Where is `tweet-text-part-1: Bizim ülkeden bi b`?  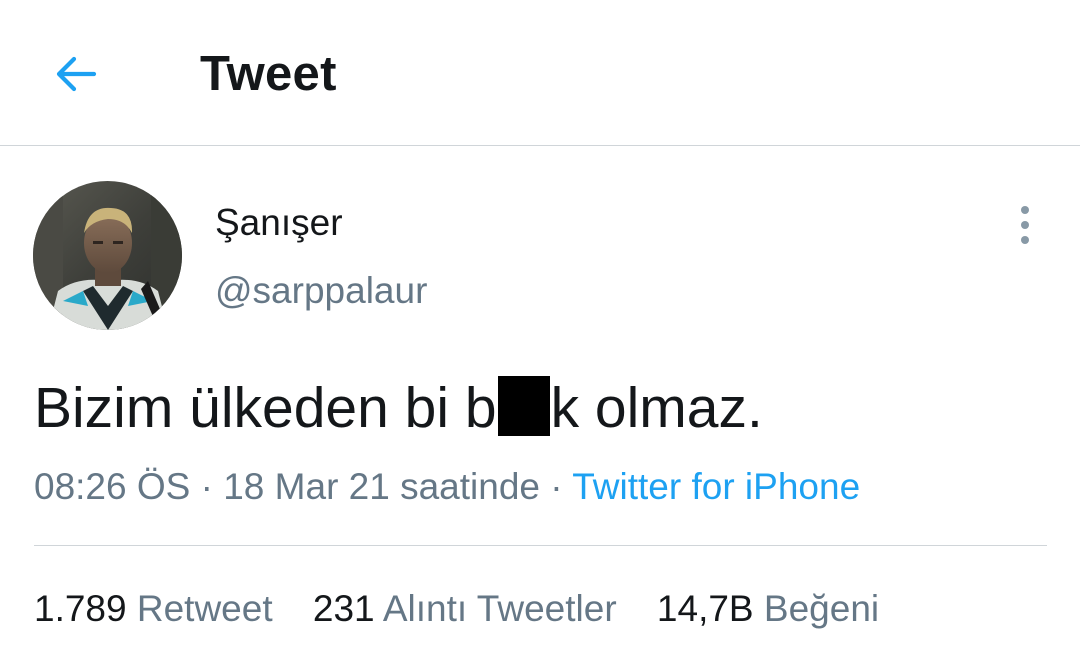
tweet-text-part-1: Bizim ülkeden bi b is located at coordinates (265, 408).